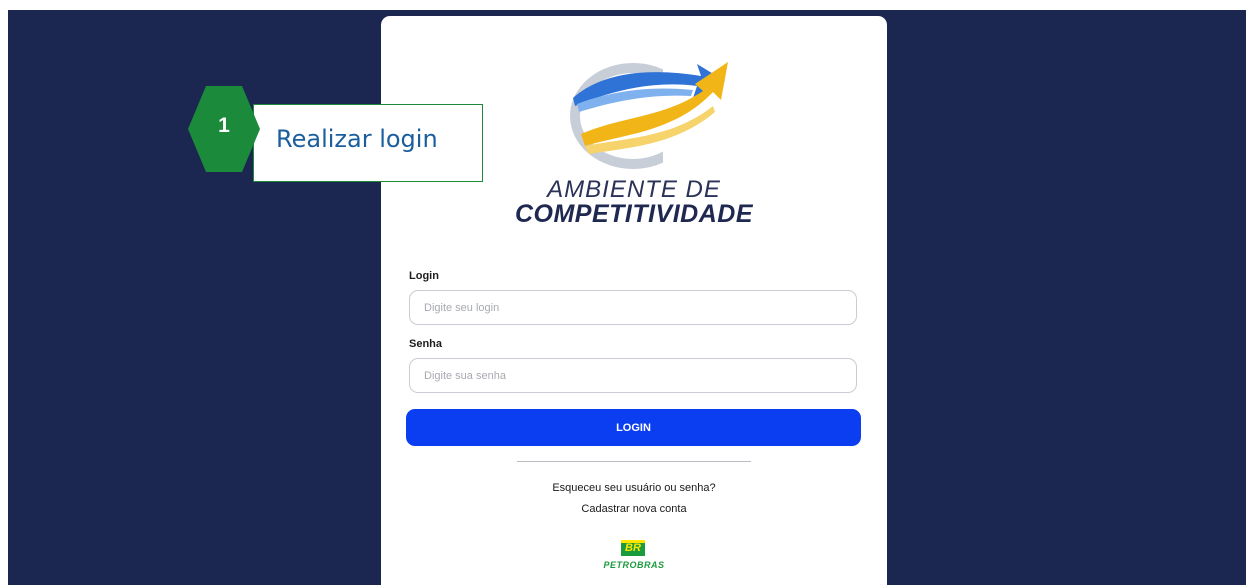 This screenshot has height=585, width=1248. I want to click on logo-emblem-icon, so click(656, 115).